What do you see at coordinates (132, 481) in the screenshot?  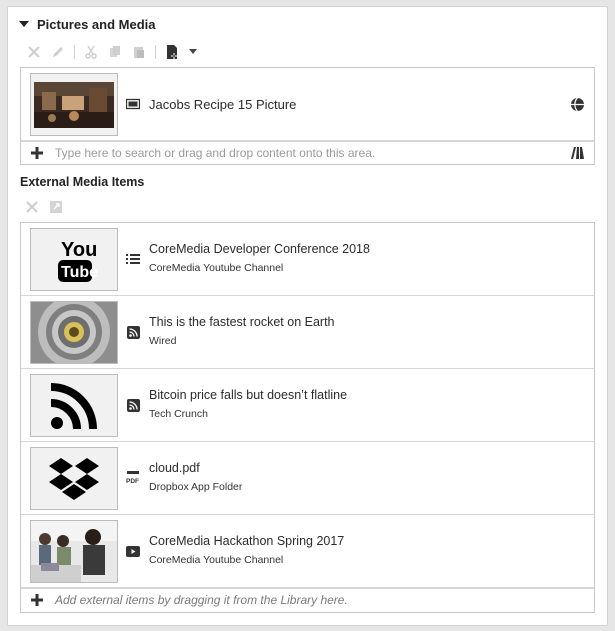 I see `svg-text: PDF` at bounding box center [132, 481].